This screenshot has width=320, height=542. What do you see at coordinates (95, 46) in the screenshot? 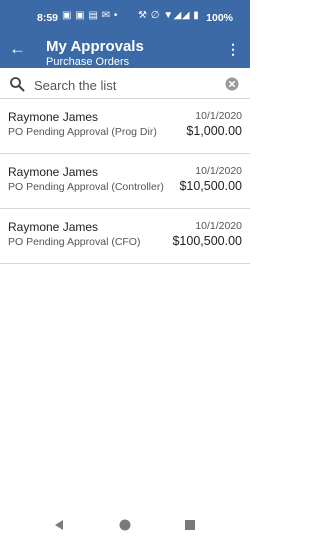
I see `page-title: My Approvals` at bounding box center [95, 46].